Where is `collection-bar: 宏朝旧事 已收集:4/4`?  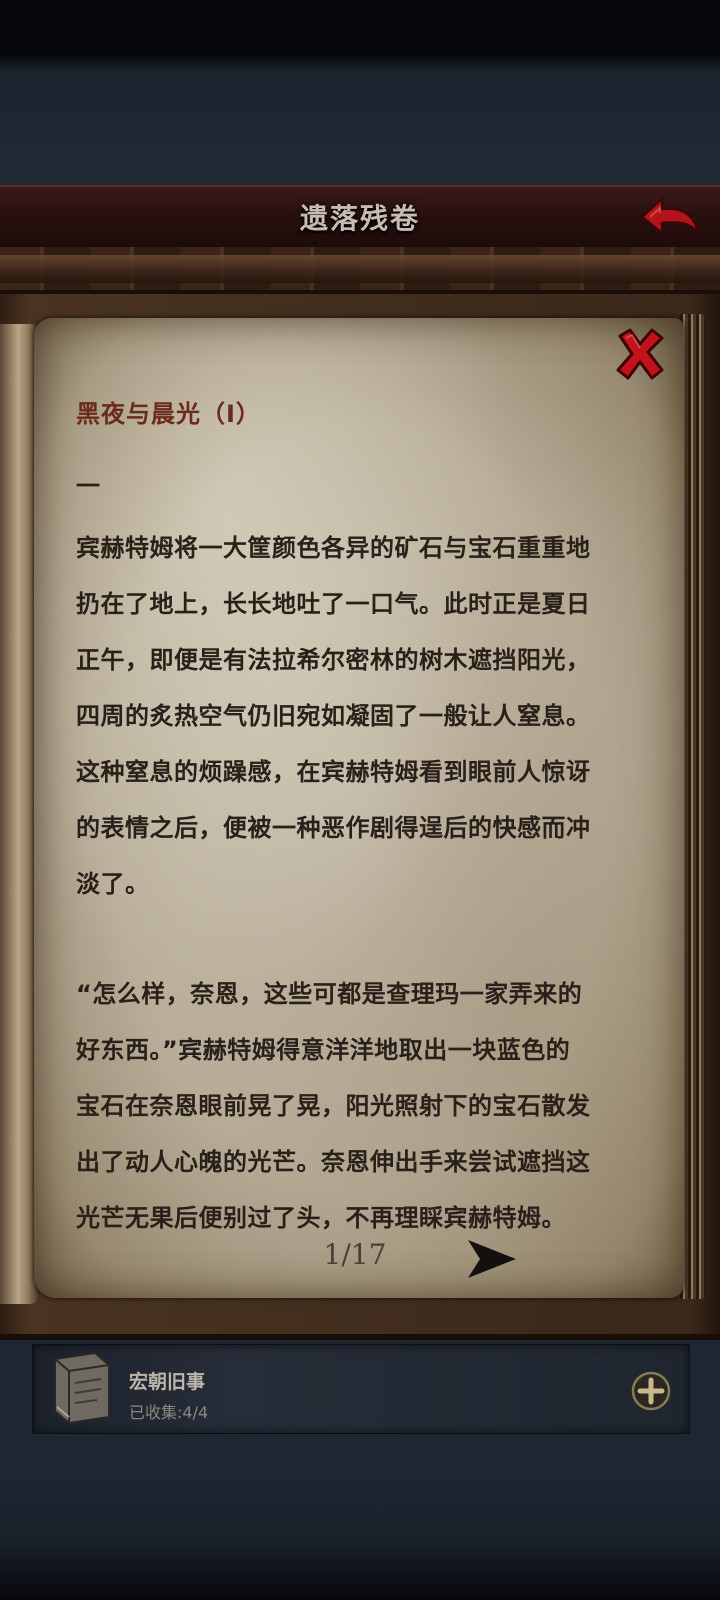 collection-bar: 宏朝旧事 已收集:4/4 is located at coordinates (361, 1389).